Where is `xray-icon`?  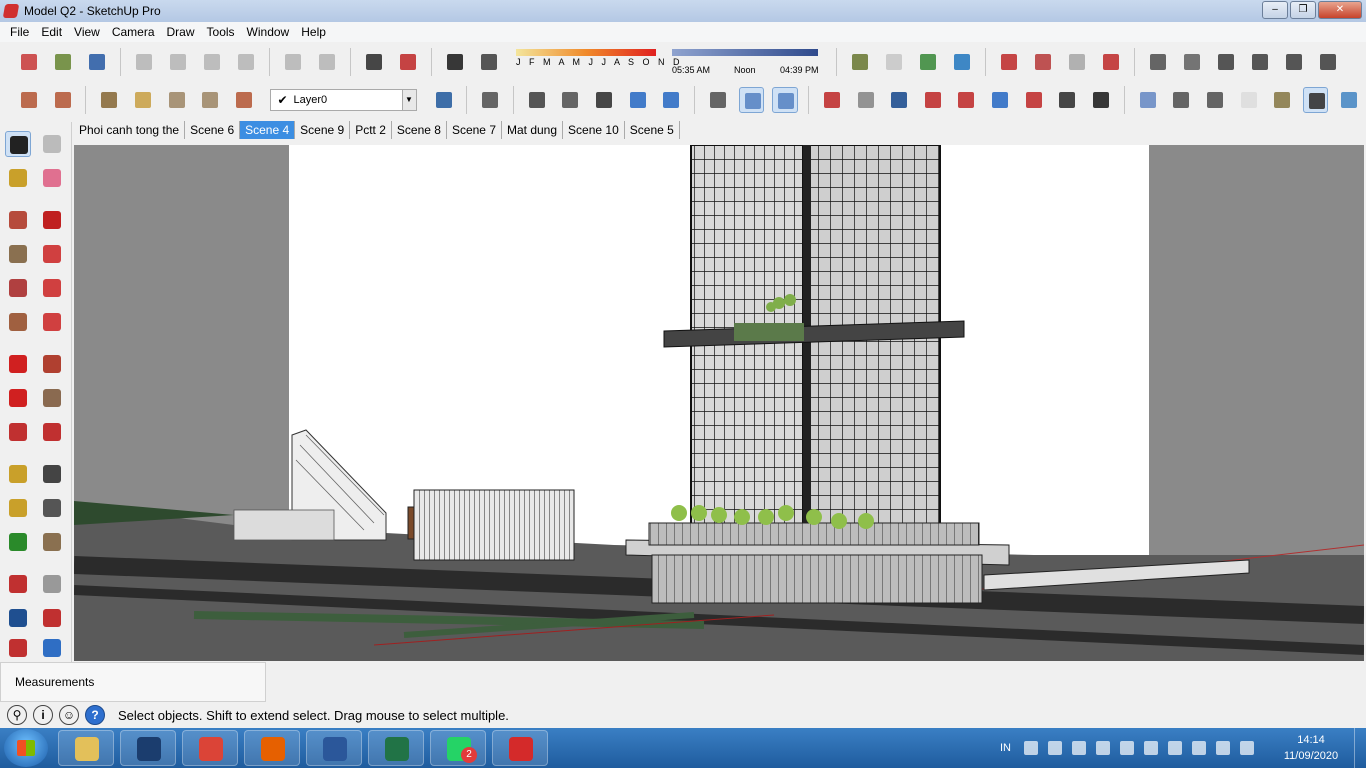 xray-icon is located at coordinates (718, 100).